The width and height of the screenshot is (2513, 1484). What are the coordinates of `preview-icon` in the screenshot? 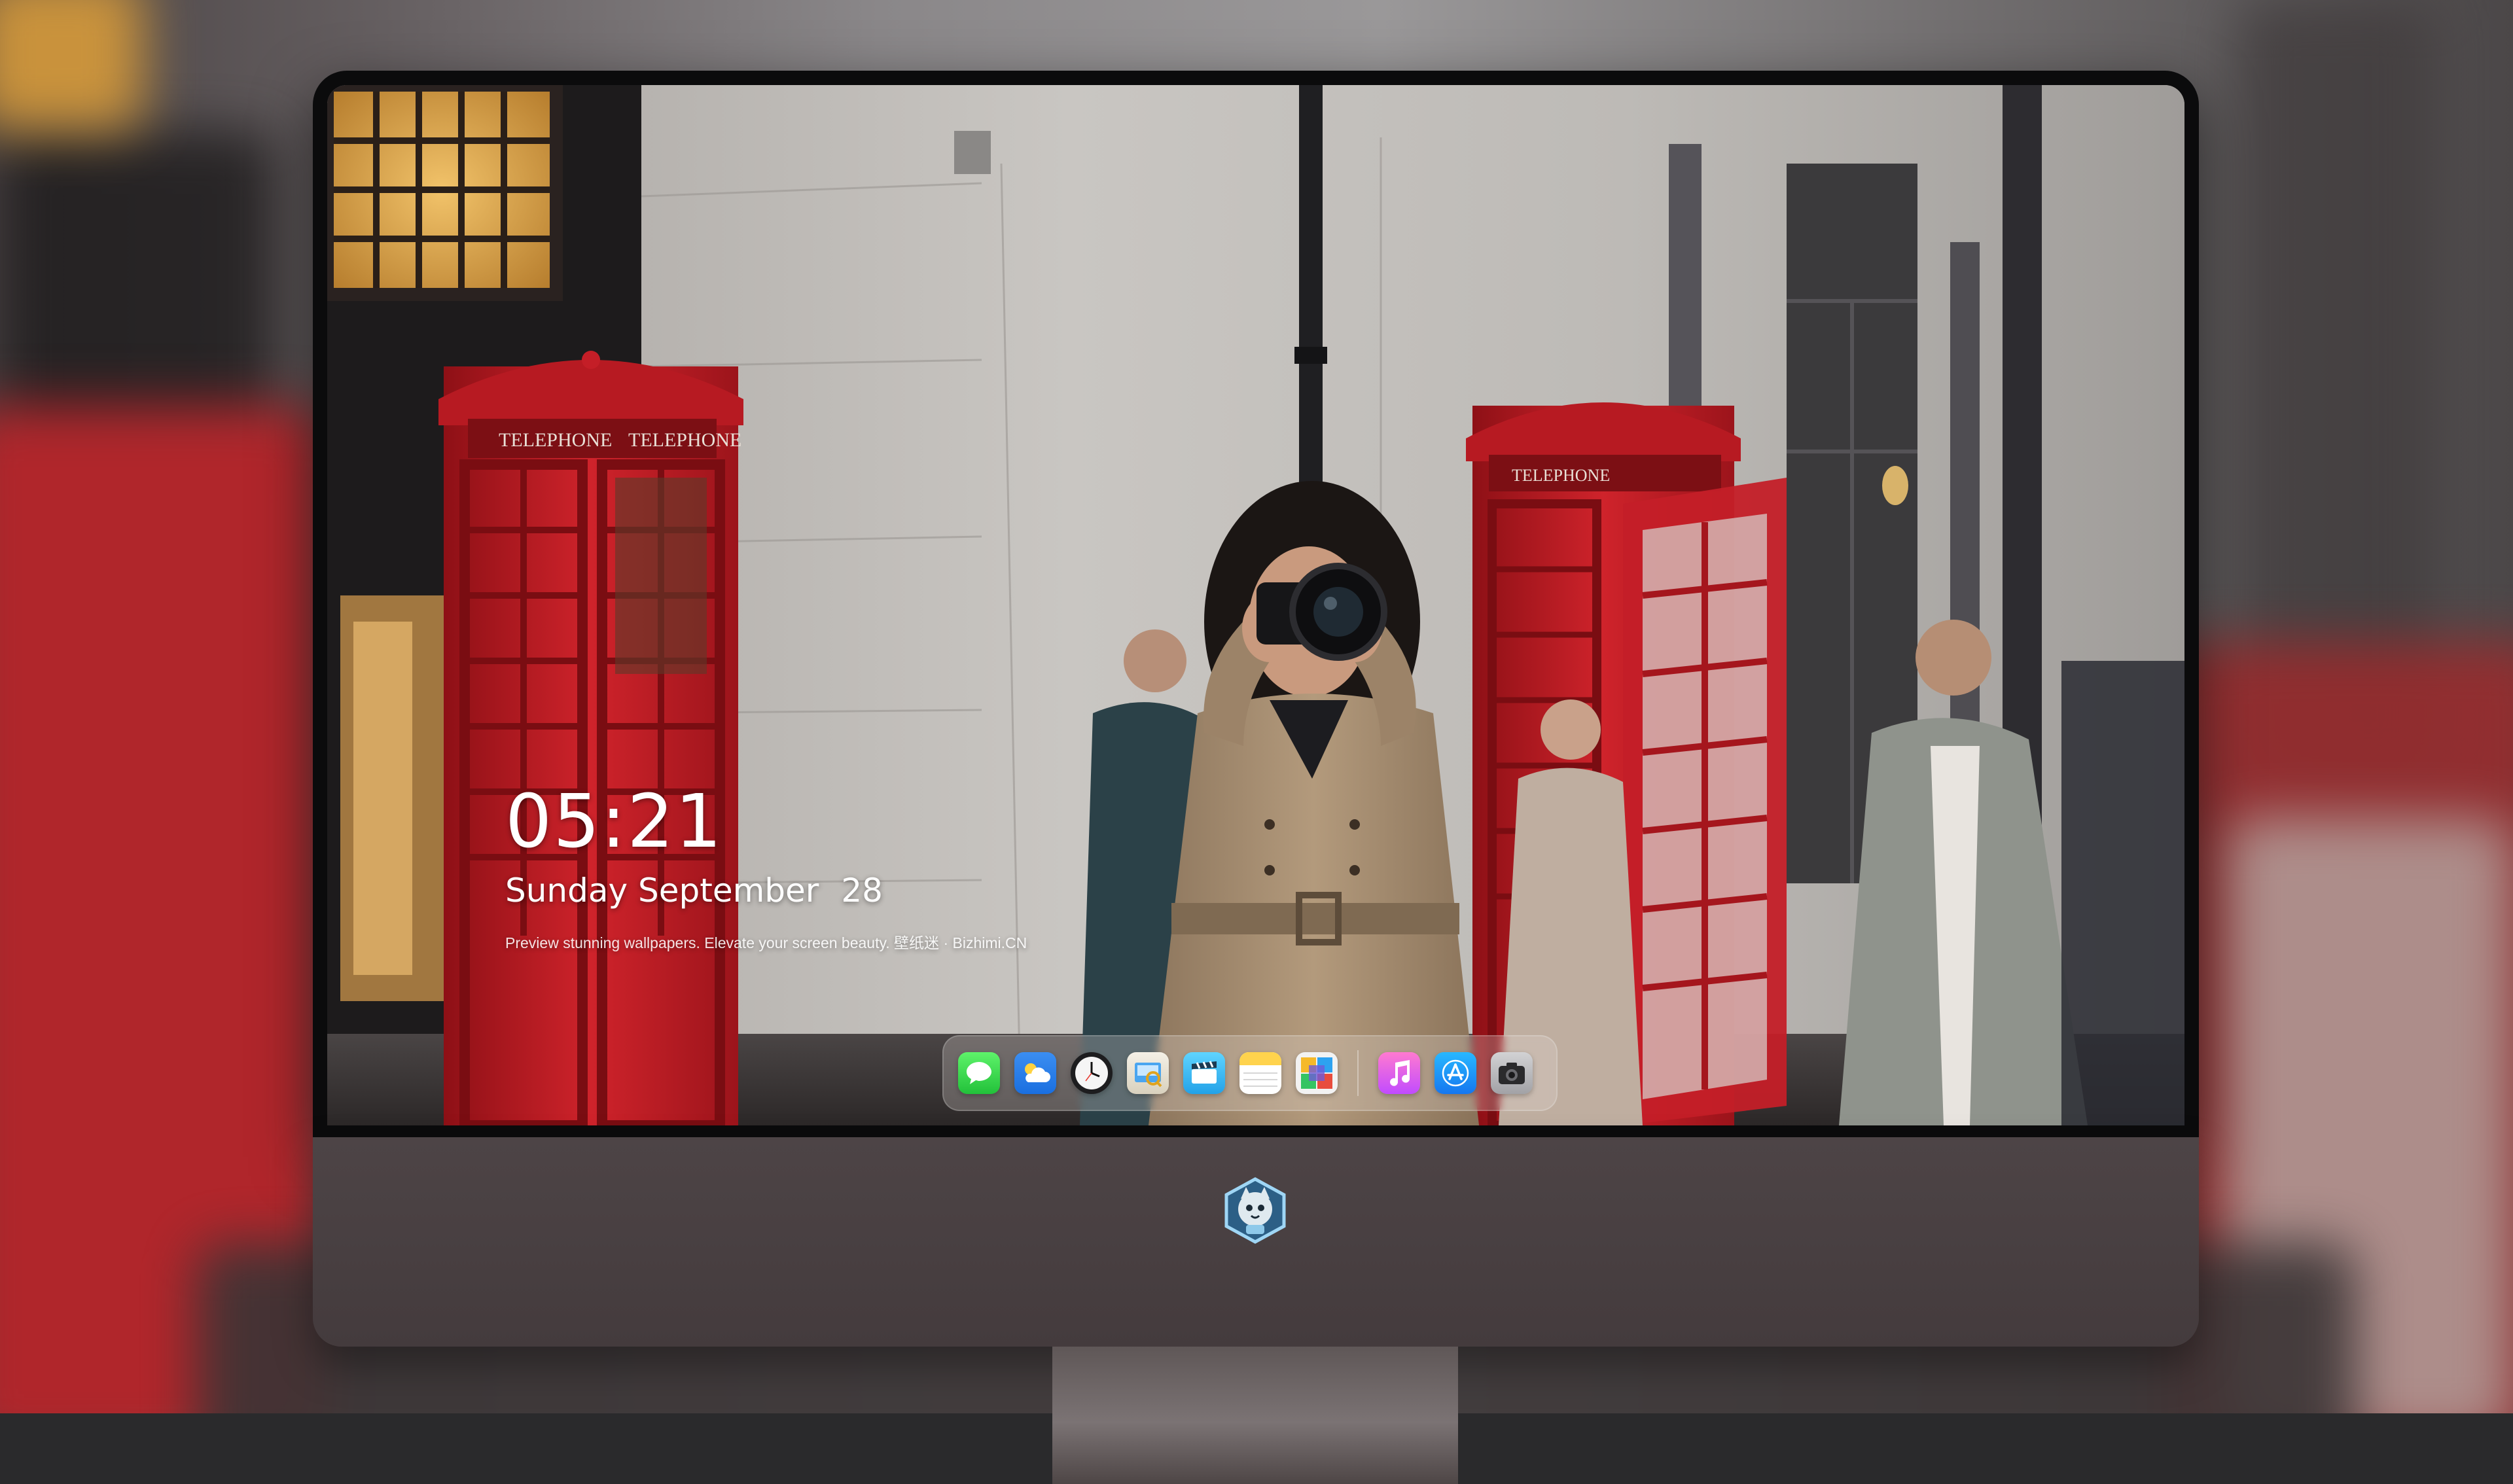 It's located at (1148, 1073).